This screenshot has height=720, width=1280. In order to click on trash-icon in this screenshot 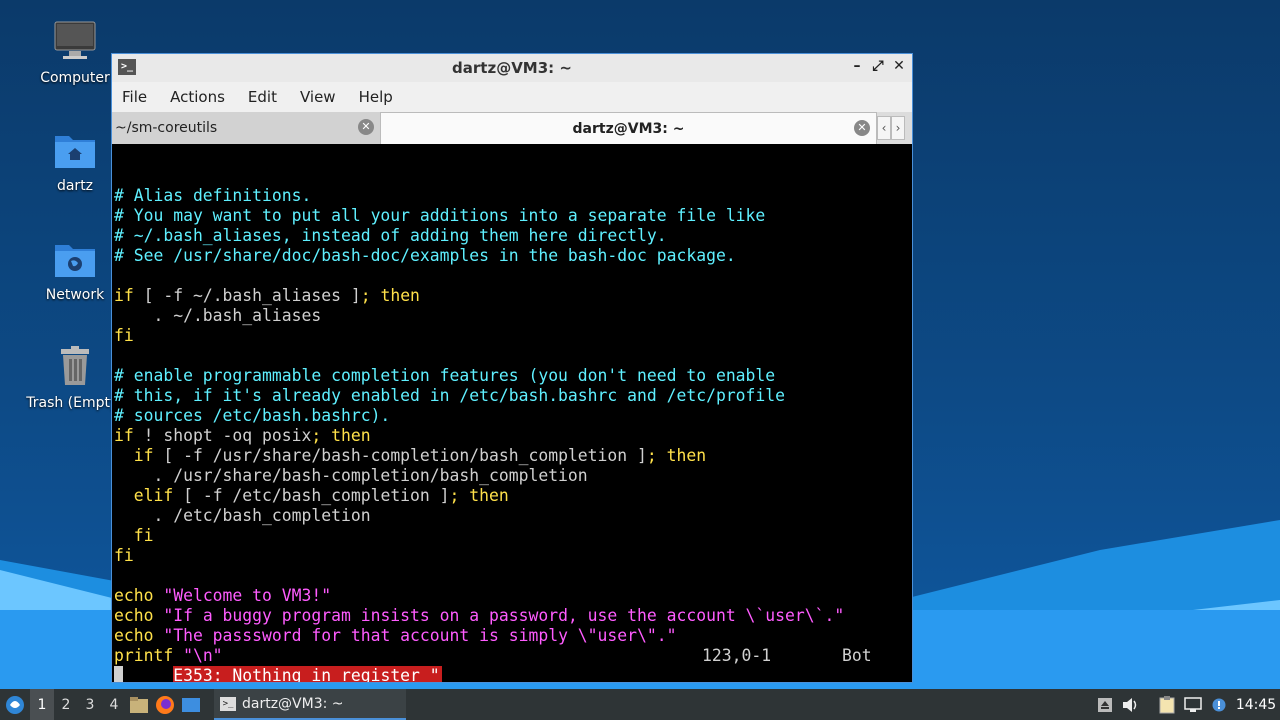, I will do `click(75, 365)`.